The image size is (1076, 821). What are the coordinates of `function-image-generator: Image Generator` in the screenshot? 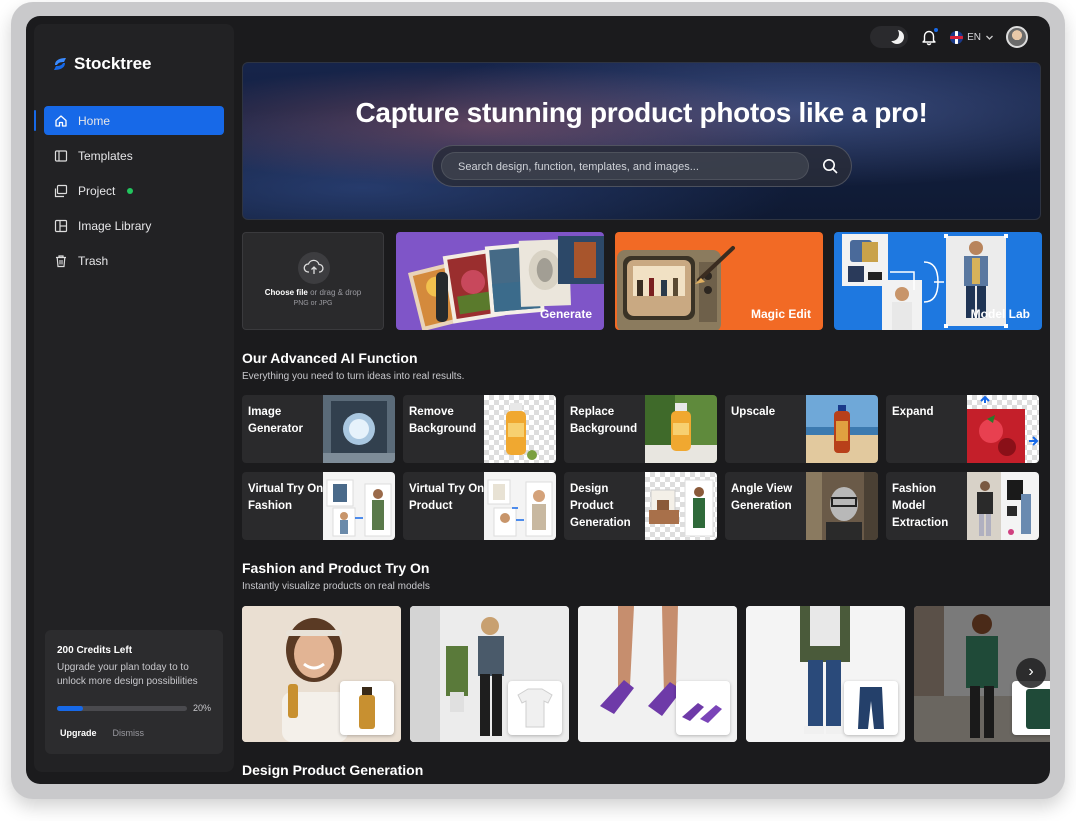 It's located at (318, 429).